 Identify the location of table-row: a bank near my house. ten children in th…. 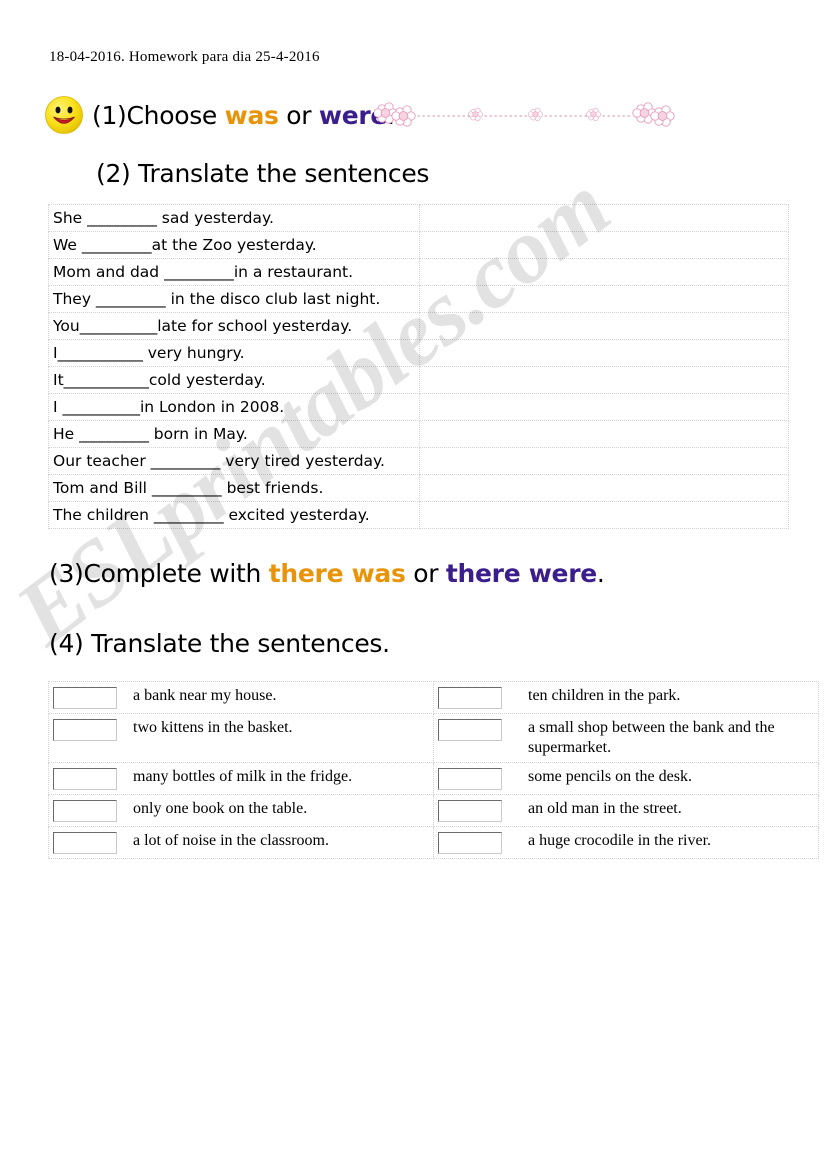
(433, 697).